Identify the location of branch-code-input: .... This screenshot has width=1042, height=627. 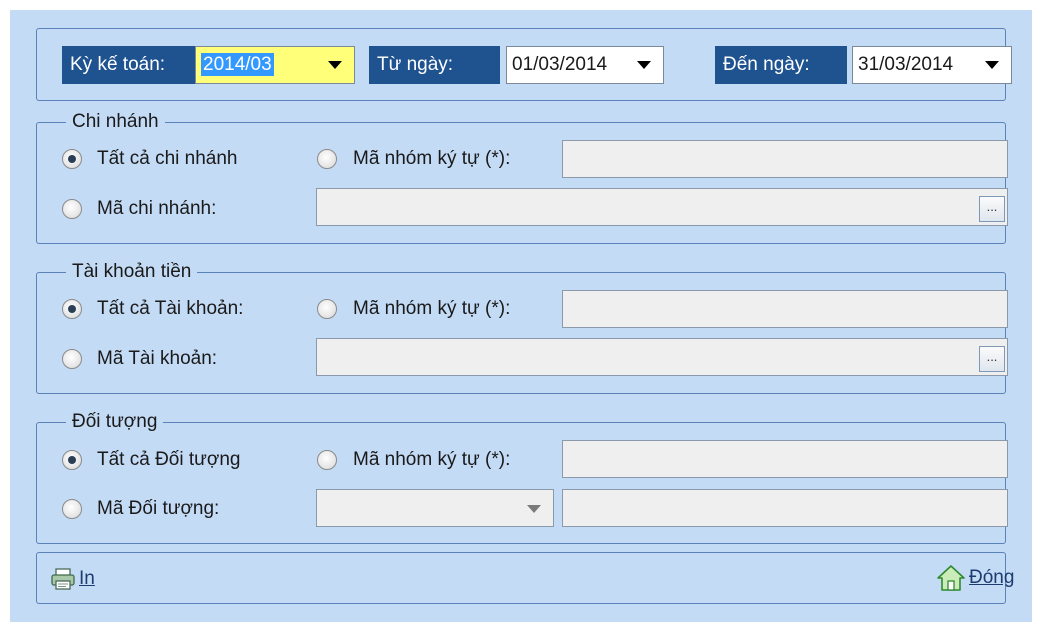
(662, 207).